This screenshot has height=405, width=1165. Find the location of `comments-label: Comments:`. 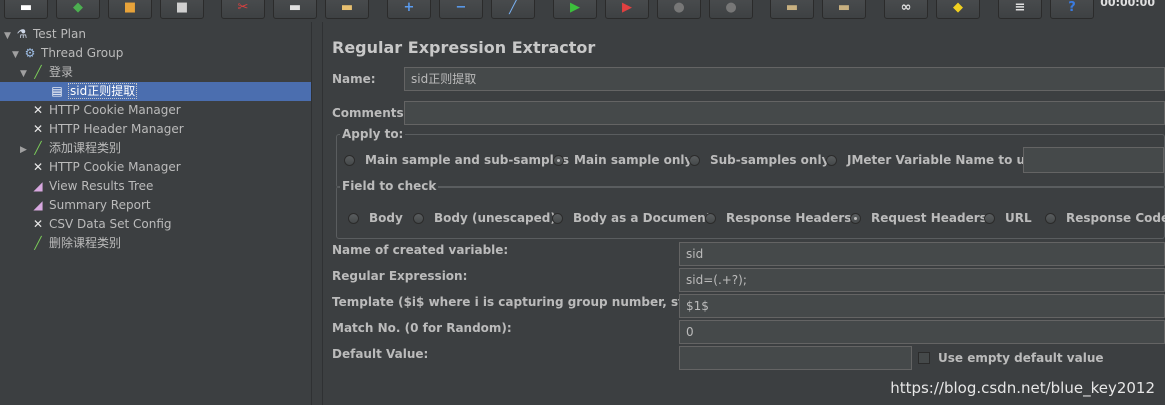

comments-label: Comments: is located at coordinates (370, 113).